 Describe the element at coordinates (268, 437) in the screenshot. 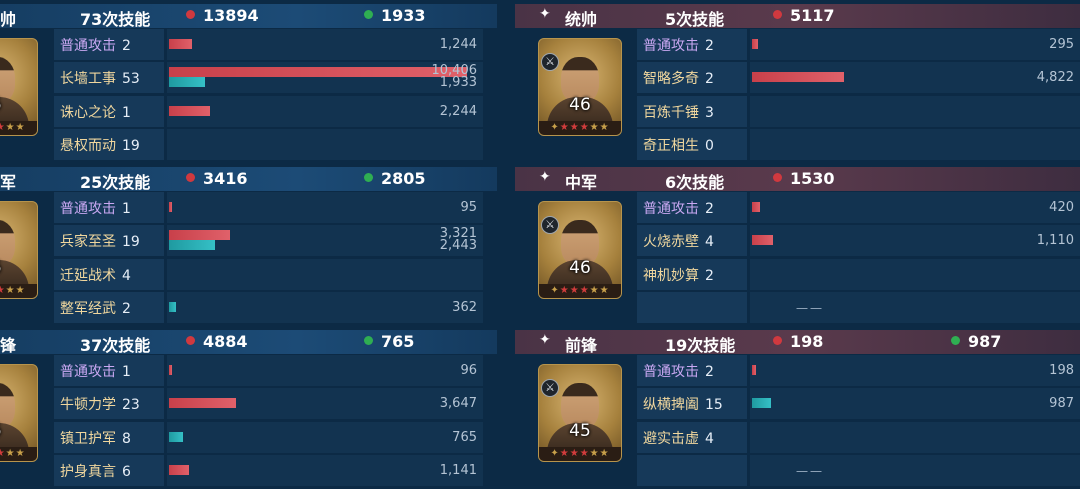

I see `skill-row: 镇卫护军 8 765` at that location.